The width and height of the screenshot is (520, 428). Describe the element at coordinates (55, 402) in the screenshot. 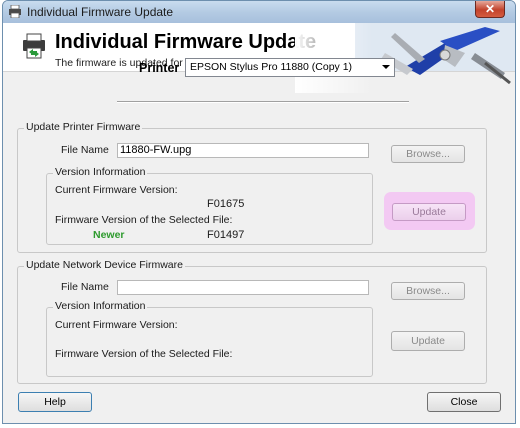

I see `help-button: Help` at that location.